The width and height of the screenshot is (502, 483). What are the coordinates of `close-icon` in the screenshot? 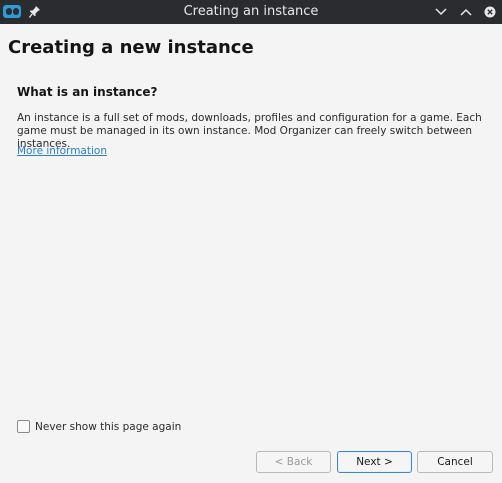 It's located at (490, 12).